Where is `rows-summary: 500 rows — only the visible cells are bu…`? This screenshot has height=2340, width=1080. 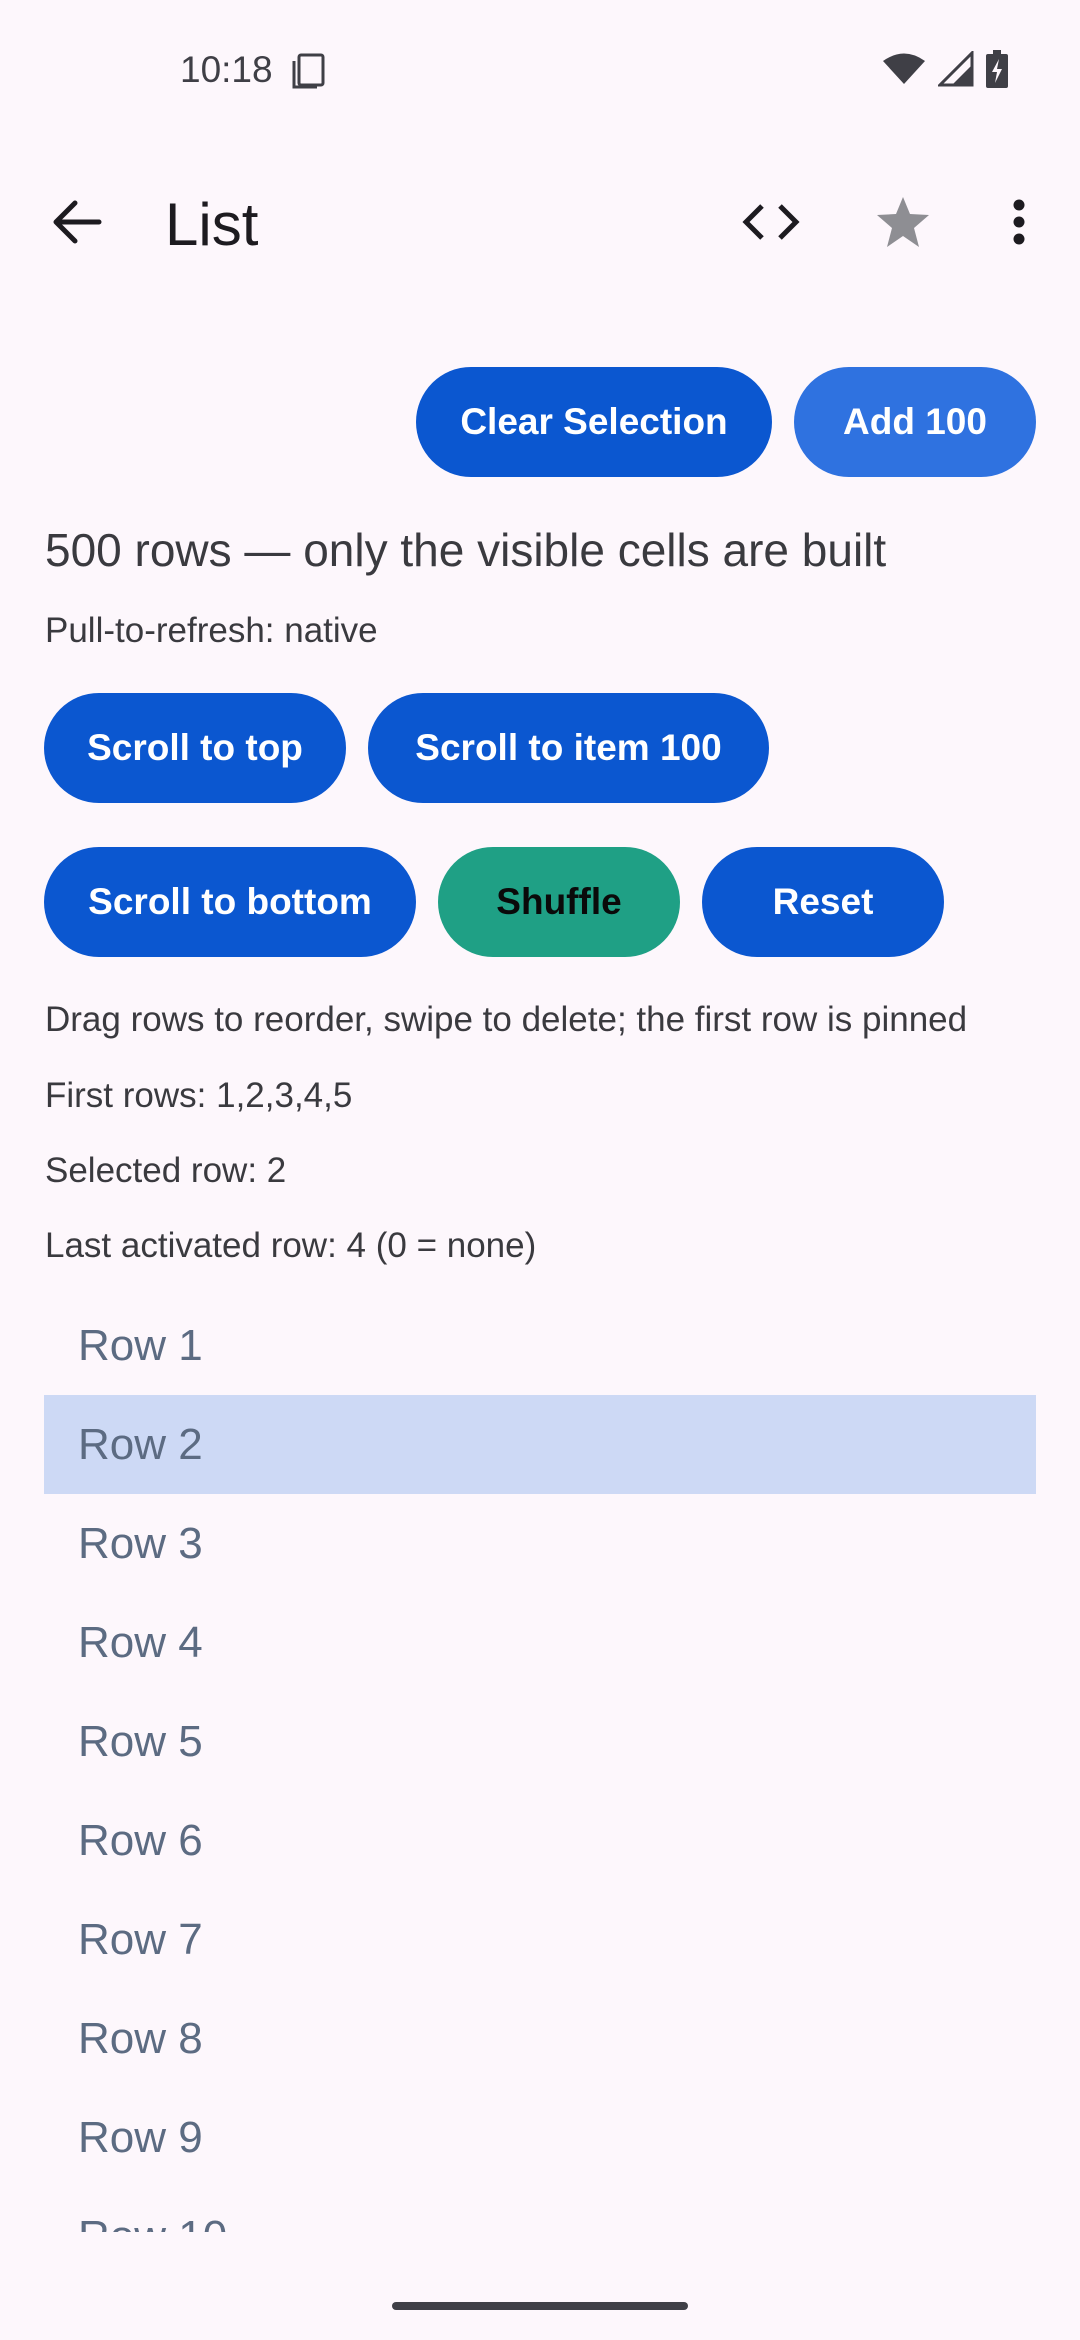
rows-summary: 500 rows — only the visible cells are bu… is located at coordinates (466, 550).